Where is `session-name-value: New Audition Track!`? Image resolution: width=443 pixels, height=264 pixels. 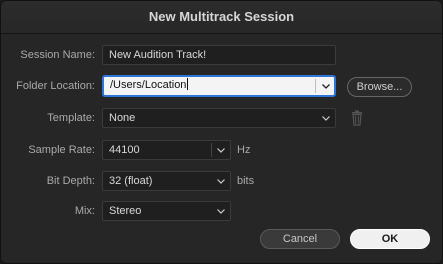
session-name-value: New Audition Track! is located at coordinates (158, 55).